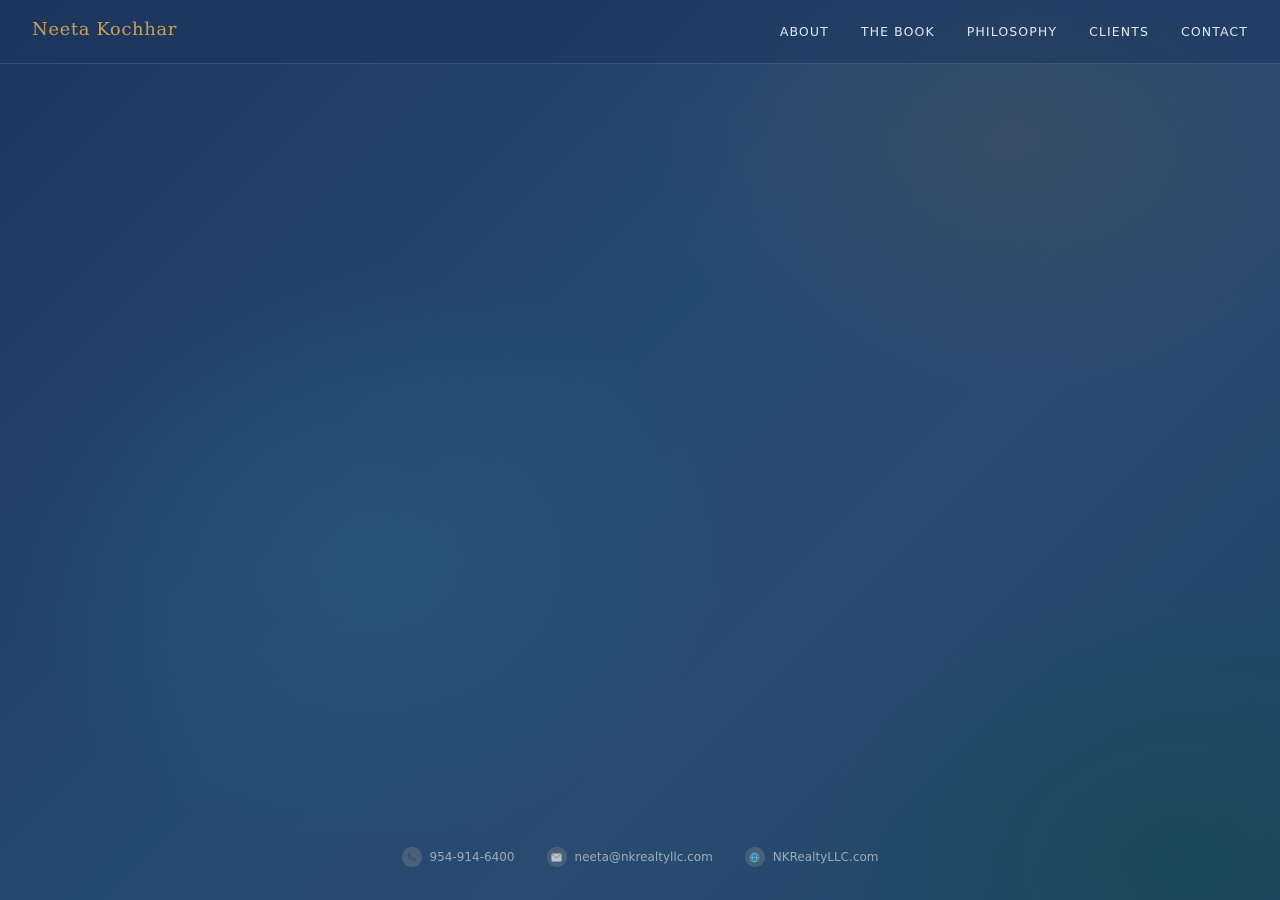 The height and width of the screenshot is (900, 1280). Describe the element at coordinates (556, 857) in the screenshot. I see `email-icon` at that location.